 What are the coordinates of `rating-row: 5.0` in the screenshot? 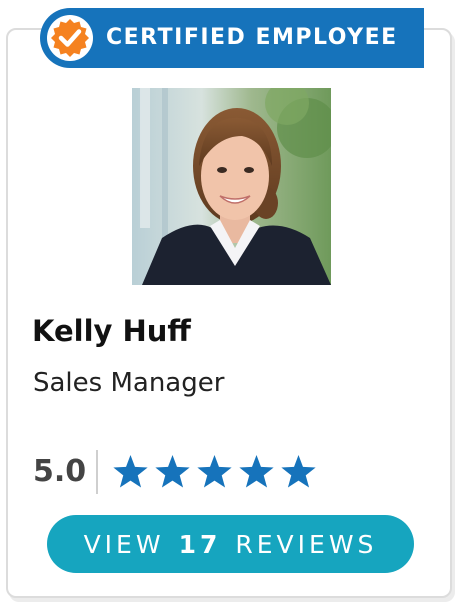 It's located at (175, 472).